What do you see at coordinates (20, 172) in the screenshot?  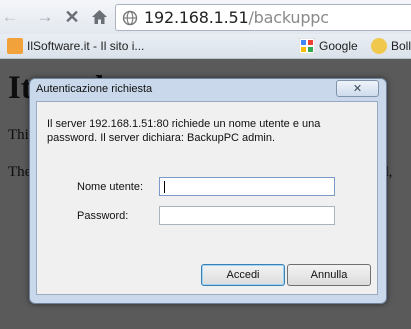 I see `page-text-line: The` at bounding box center [20, 172].